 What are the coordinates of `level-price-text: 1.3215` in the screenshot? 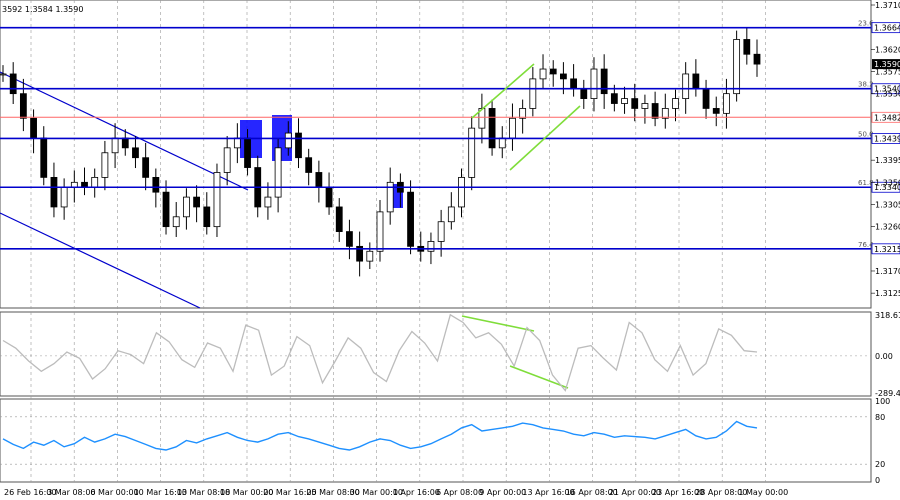 It's located at (887, 249).